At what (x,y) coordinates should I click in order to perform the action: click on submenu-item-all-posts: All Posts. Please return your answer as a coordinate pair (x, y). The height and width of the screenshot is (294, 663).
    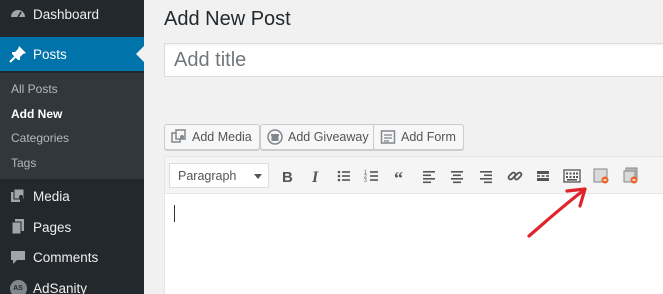
    Looking at the image, I should click on (34, 89).